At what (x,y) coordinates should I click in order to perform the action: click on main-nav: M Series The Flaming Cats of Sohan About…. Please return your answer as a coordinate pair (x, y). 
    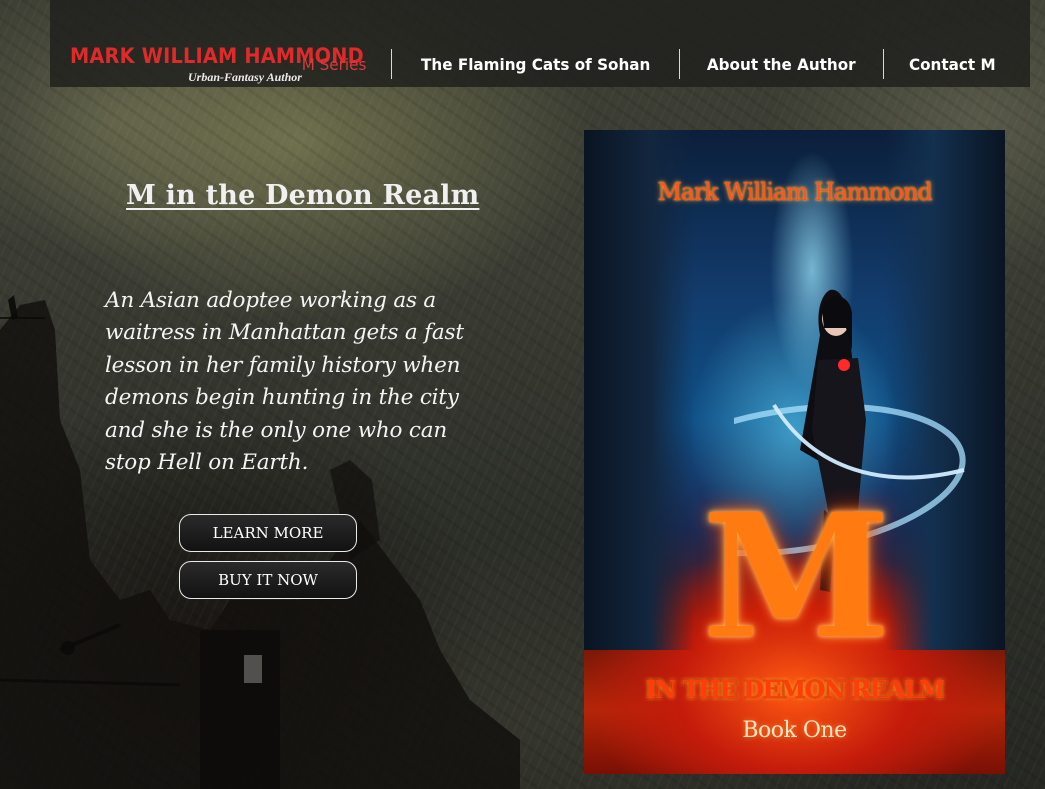
    Looking at the image, I should click on (642, 64).